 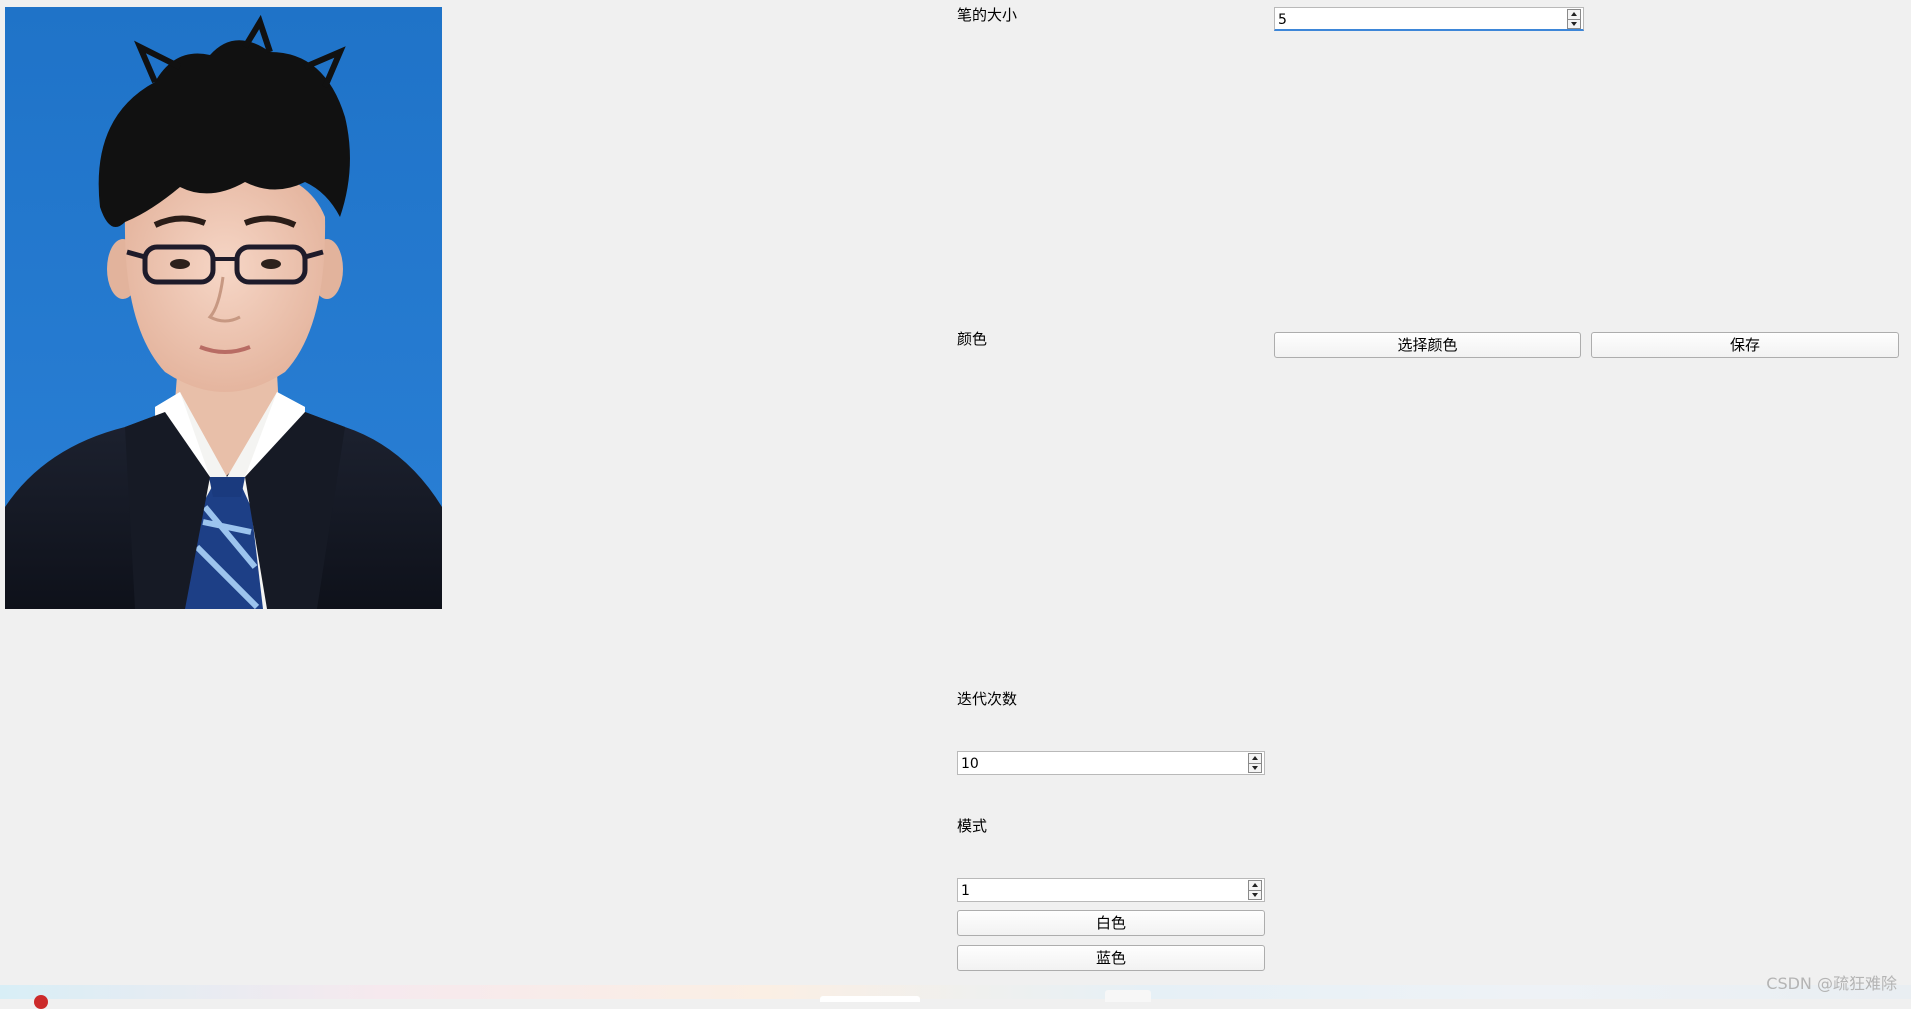 What do you see at coordinates (1831, 983) in the screenshot?
I see `watermark: CSDN @疏狂难除` at bounding box center [1831, 983].